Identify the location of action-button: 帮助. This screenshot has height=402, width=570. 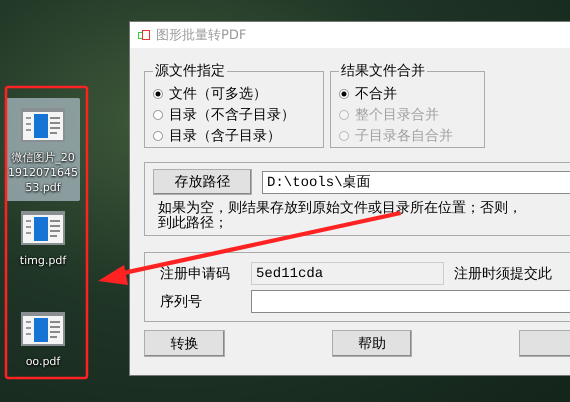
(372, 343).